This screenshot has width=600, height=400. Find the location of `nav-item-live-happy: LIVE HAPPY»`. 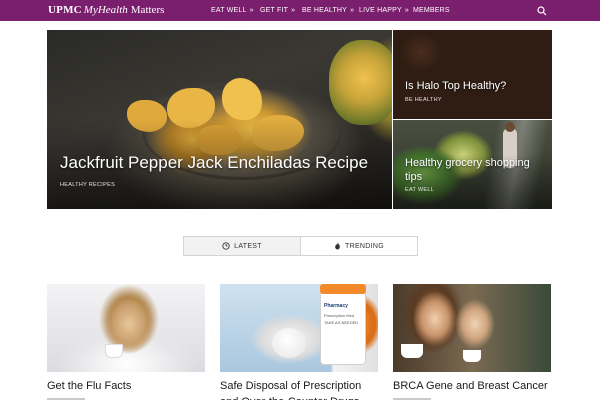

nav-item-live-happy: LIVE HAPPY» is located at coordinates (384, 10).